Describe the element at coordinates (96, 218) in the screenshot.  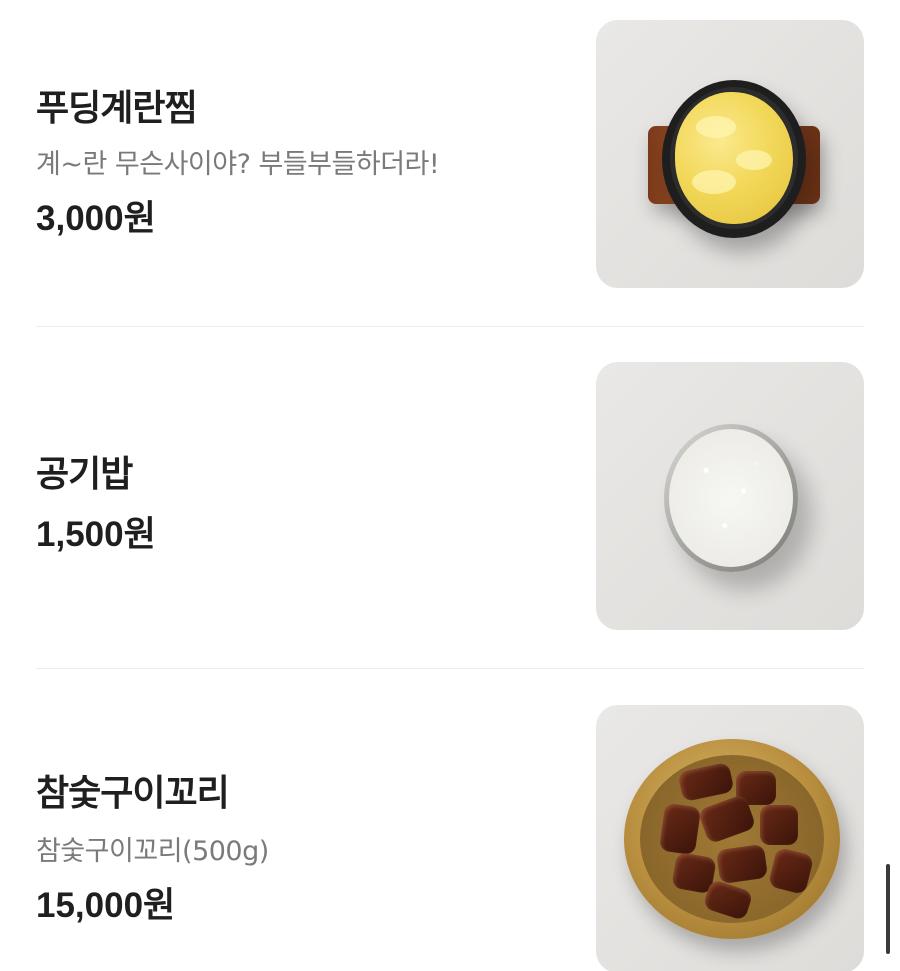
I see `menu-item-price: 3,000원` at that location.